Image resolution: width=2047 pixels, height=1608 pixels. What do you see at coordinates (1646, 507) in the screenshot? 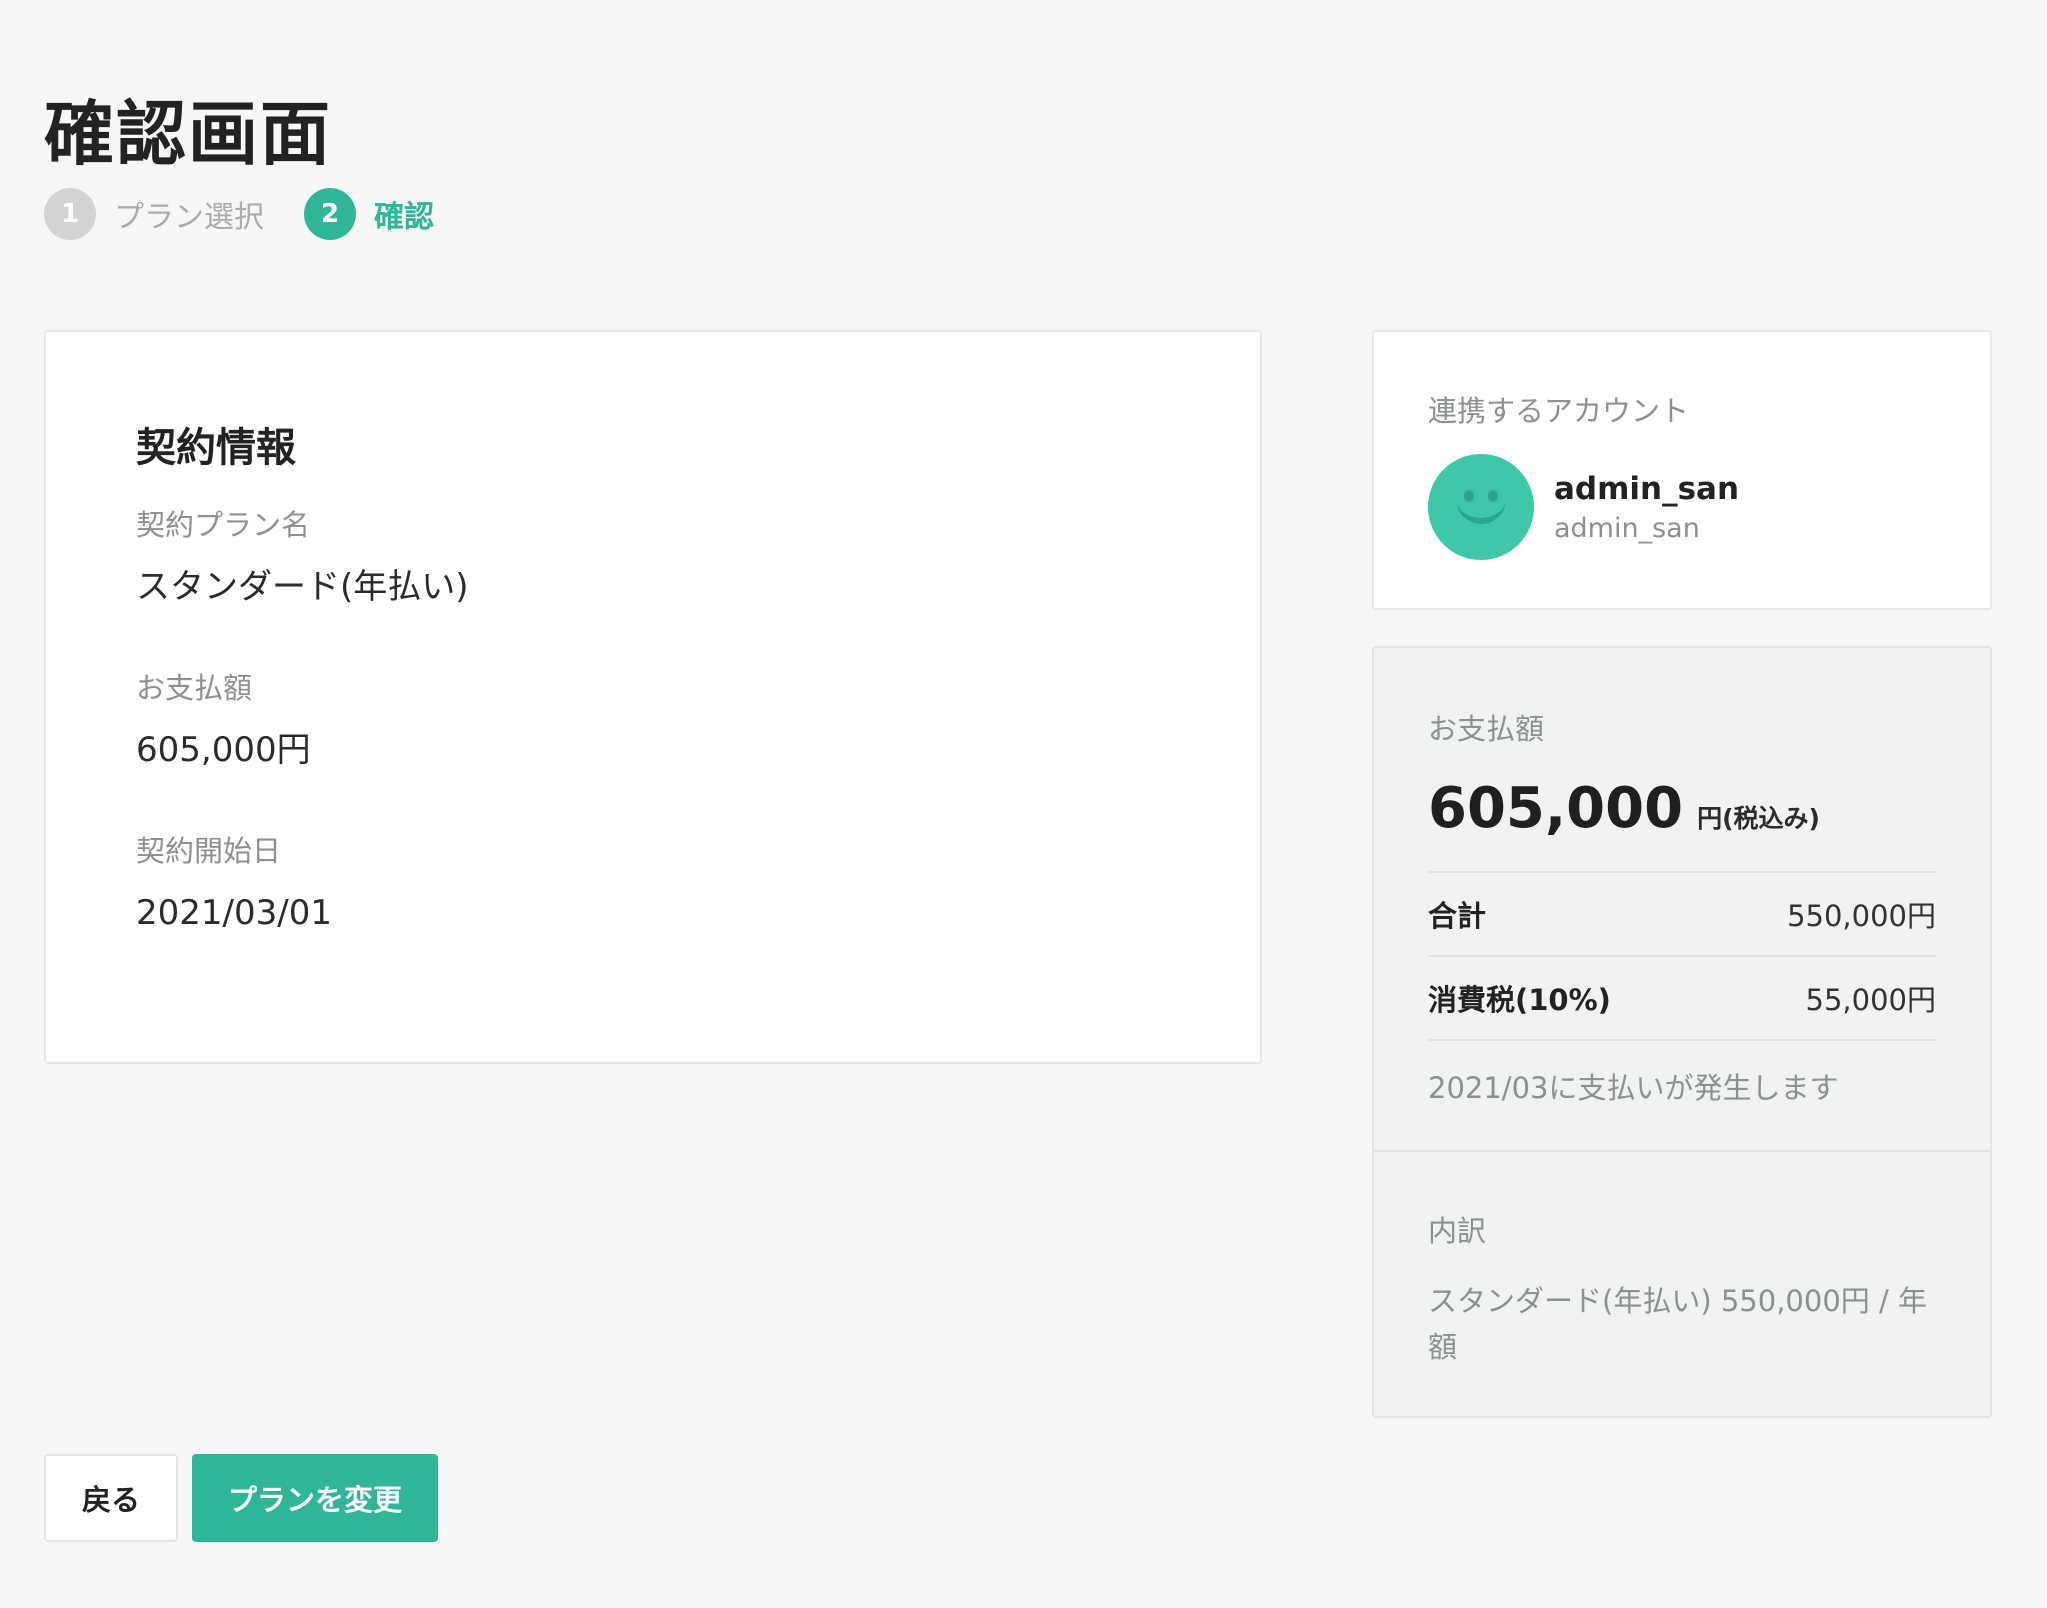
I see `account-text: admin_san admin_san` at bounding box center [1646, 507].